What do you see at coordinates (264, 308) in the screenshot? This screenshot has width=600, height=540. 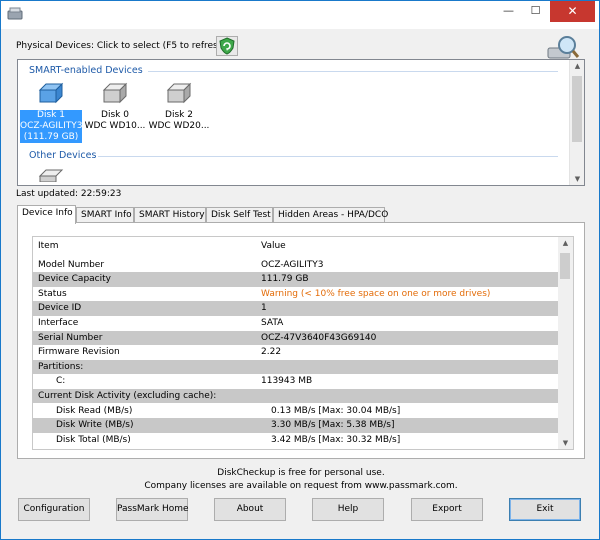 I see `row-value: 1` at bounding box center [264, 308].